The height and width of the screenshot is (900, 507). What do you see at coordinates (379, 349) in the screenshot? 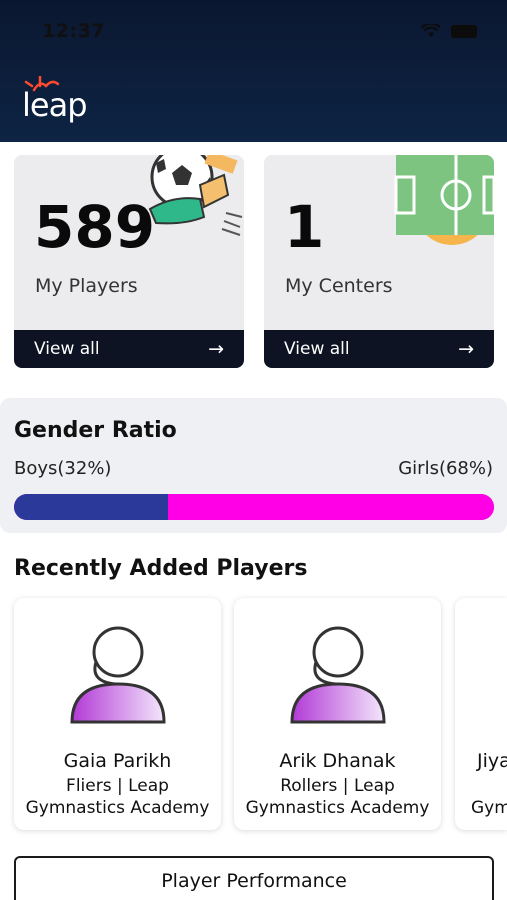
I see `view-all-centers-button: View all →` at bounding box center [379, 349].